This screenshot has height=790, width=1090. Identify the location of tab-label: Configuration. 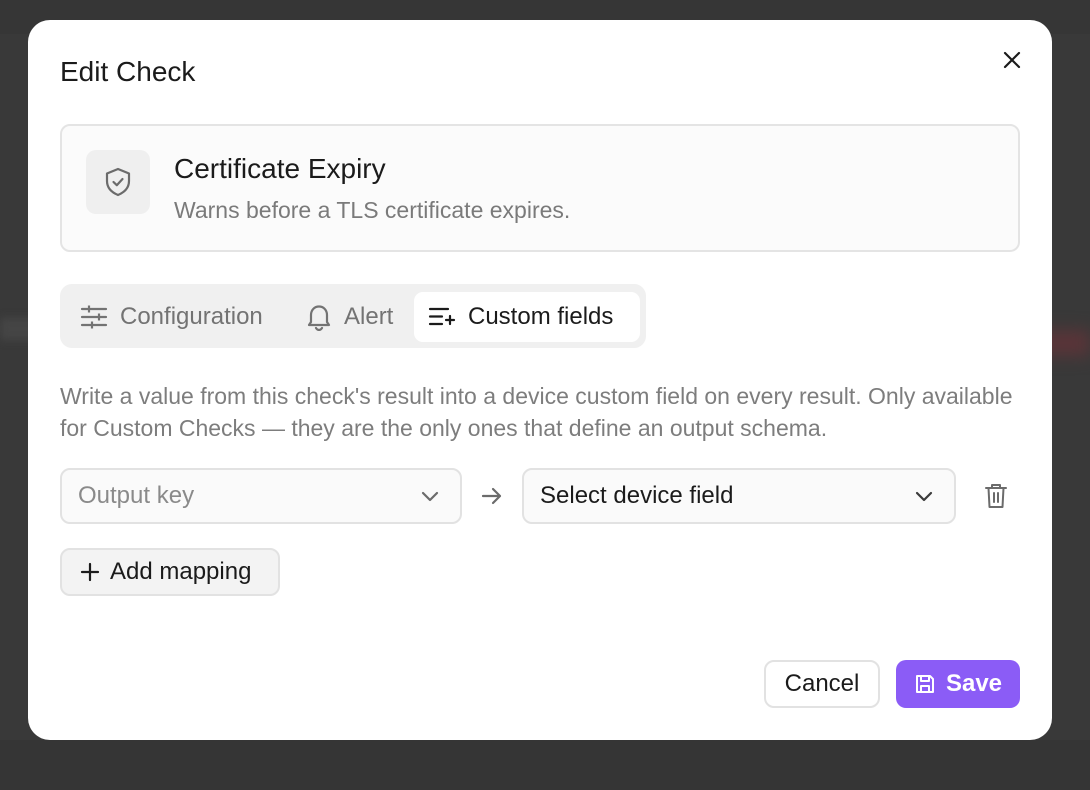
(191, 316).